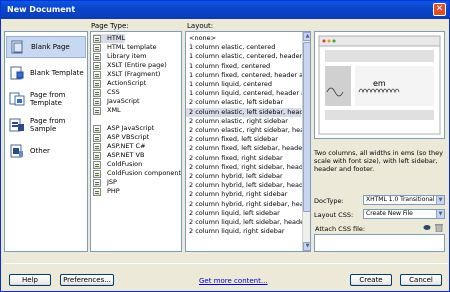 The image size is (450, 292). Describe the element at coordinates (125, 164) in the screenshot. I see `page-type-label: ColdFusion` at that location.